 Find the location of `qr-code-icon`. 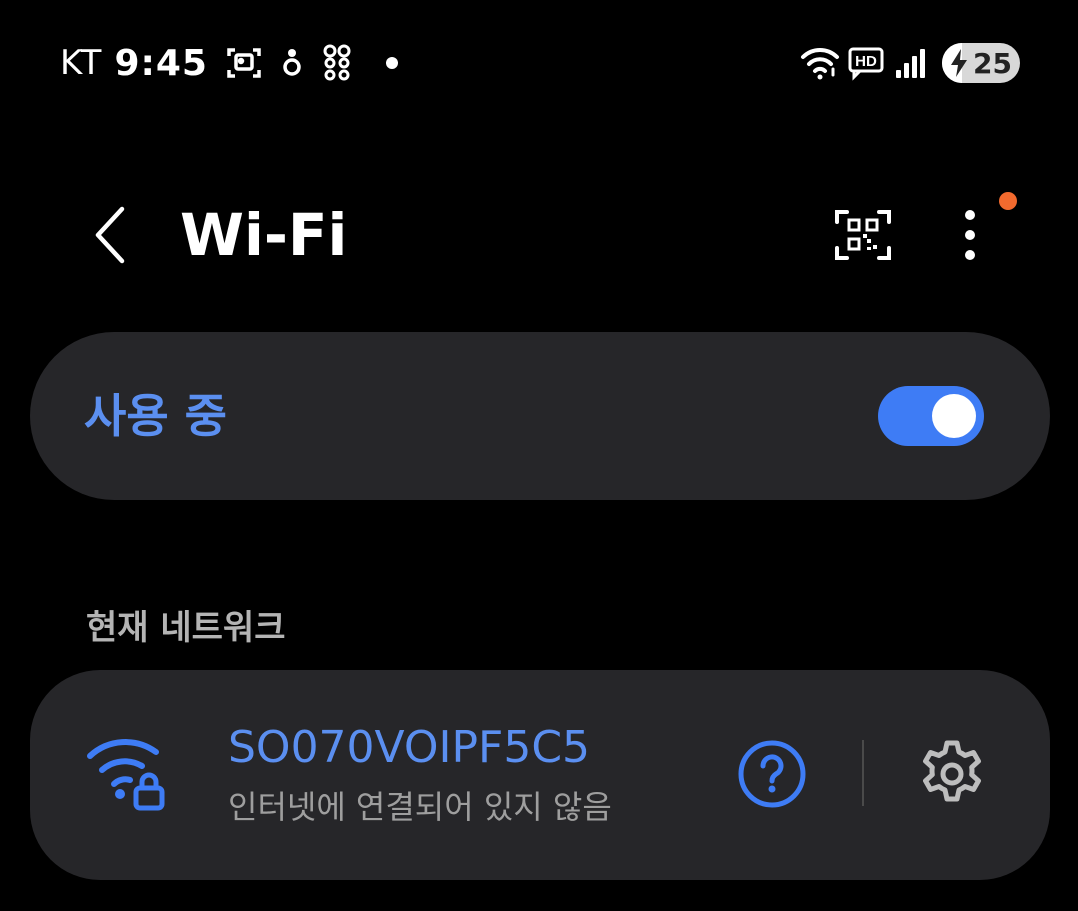

qr-code-icon is located at coordinates (863, 235).